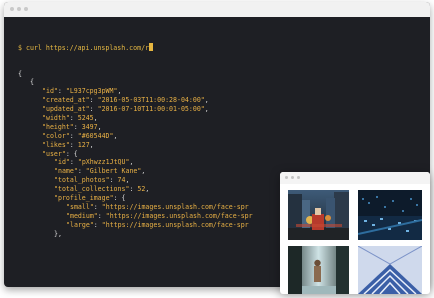 This screenshot has width=434, height=298. Describe the element at coordinates (390, 270) in the screenshot. I see `architecture-lines-photo` at that location.